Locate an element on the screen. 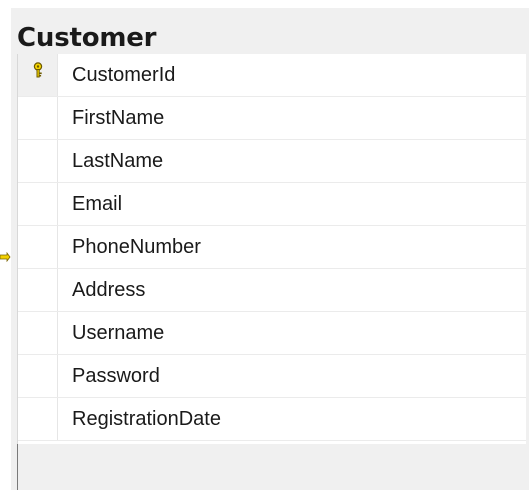  column-row-lastname: LastName is located at coordinates (272, 161).